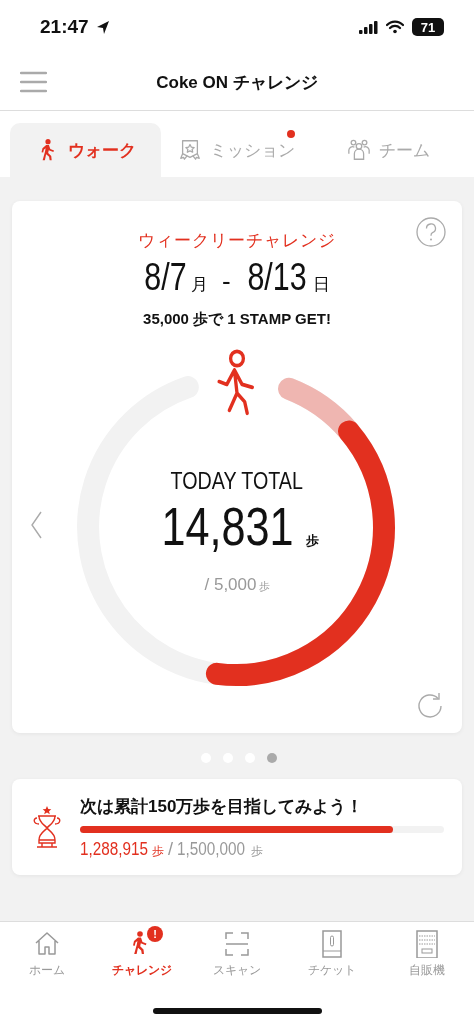 The image size is (474, 1024). Describe the element at coordinates (222, 806) in the screenshot. I see `milestone-message: 次は累計150万歩を目指してみよう！` at that location.